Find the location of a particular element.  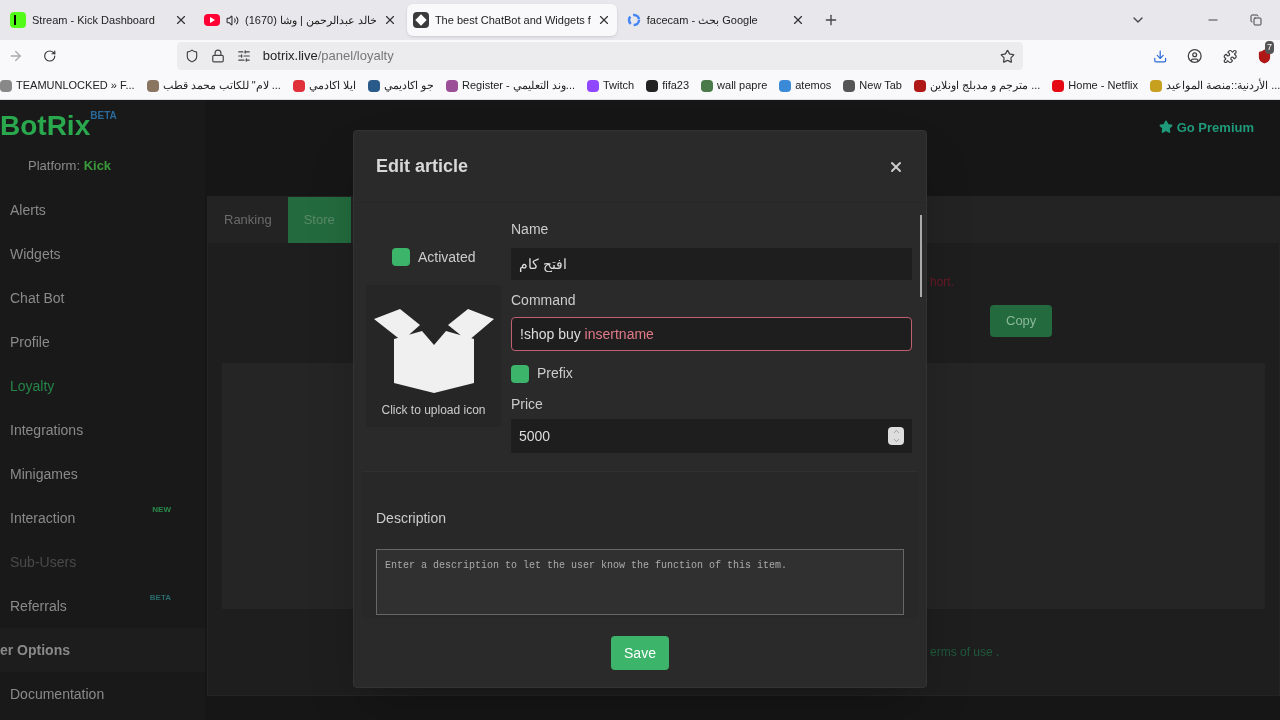

upload-hint: Click to upload icon is located at coordinates (433, 410).